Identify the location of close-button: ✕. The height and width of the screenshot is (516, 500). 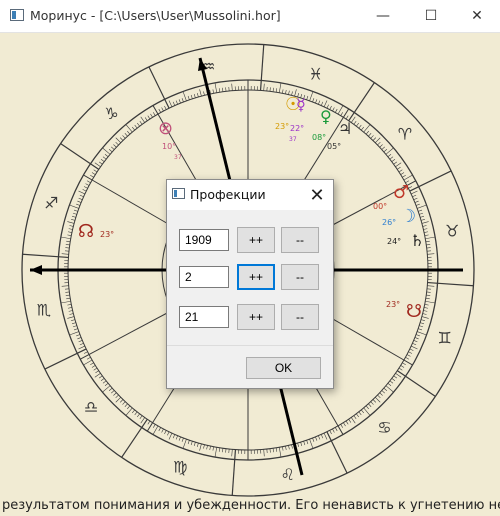
(477, 16).